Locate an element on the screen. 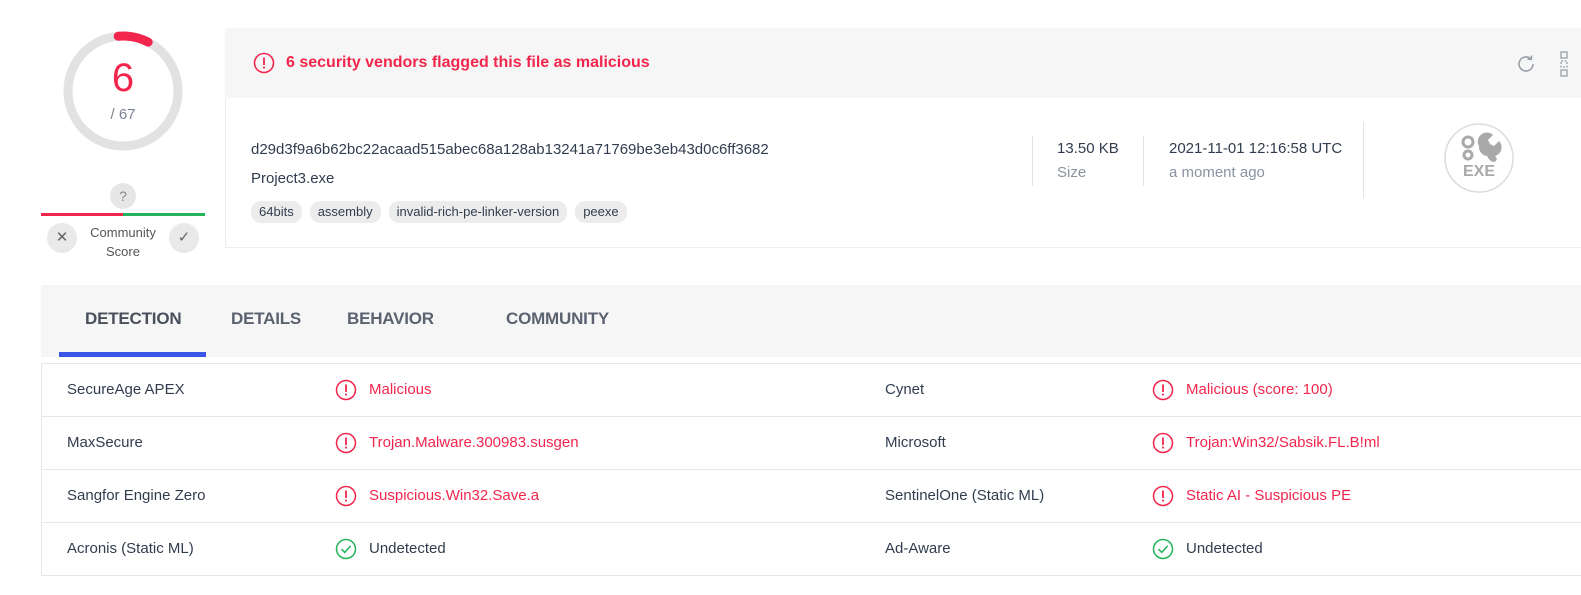 The height and width of the screenshot is (595, 1581). file-size-value: 13.50 KB is located at coordinates (1088, 148).